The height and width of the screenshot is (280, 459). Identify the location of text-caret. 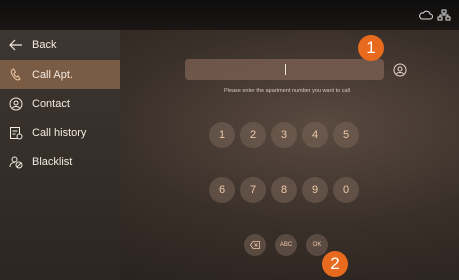
(285, 69).